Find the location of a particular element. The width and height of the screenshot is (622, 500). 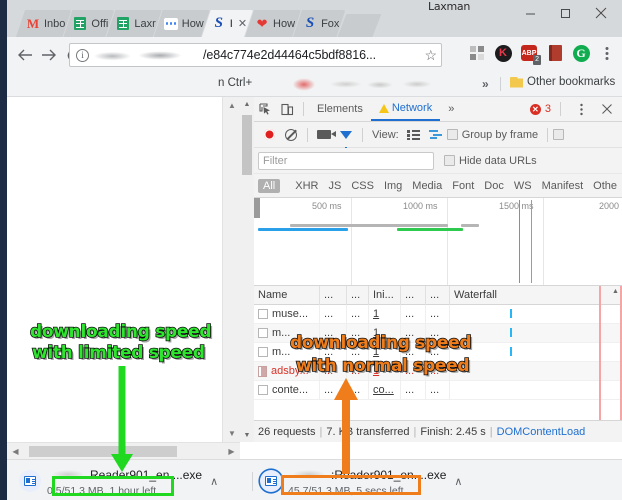

type-filter-js: JS is located at coordinates (334, 186).